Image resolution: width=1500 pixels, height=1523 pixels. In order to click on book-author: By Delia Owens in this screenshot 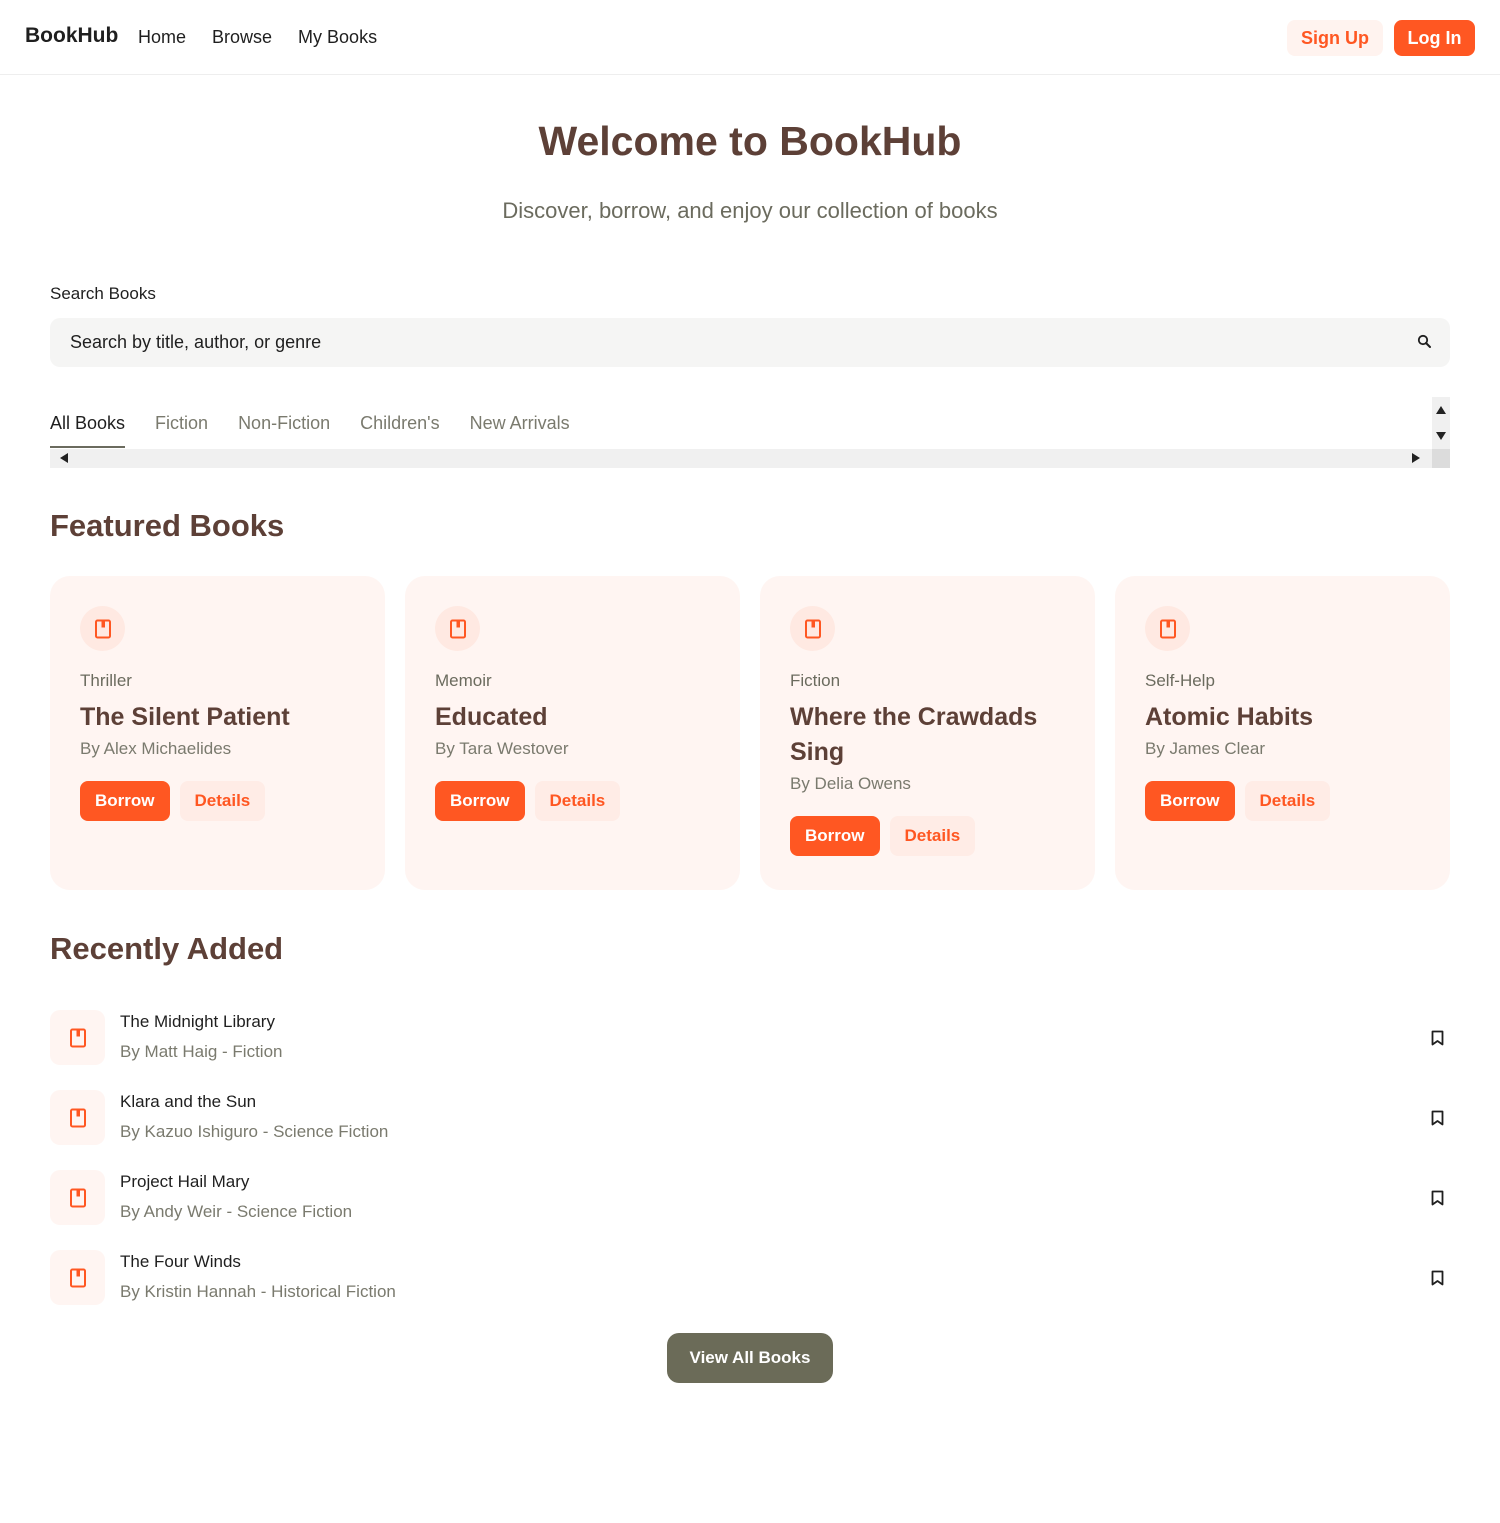, I will do `click(850, 783)`.